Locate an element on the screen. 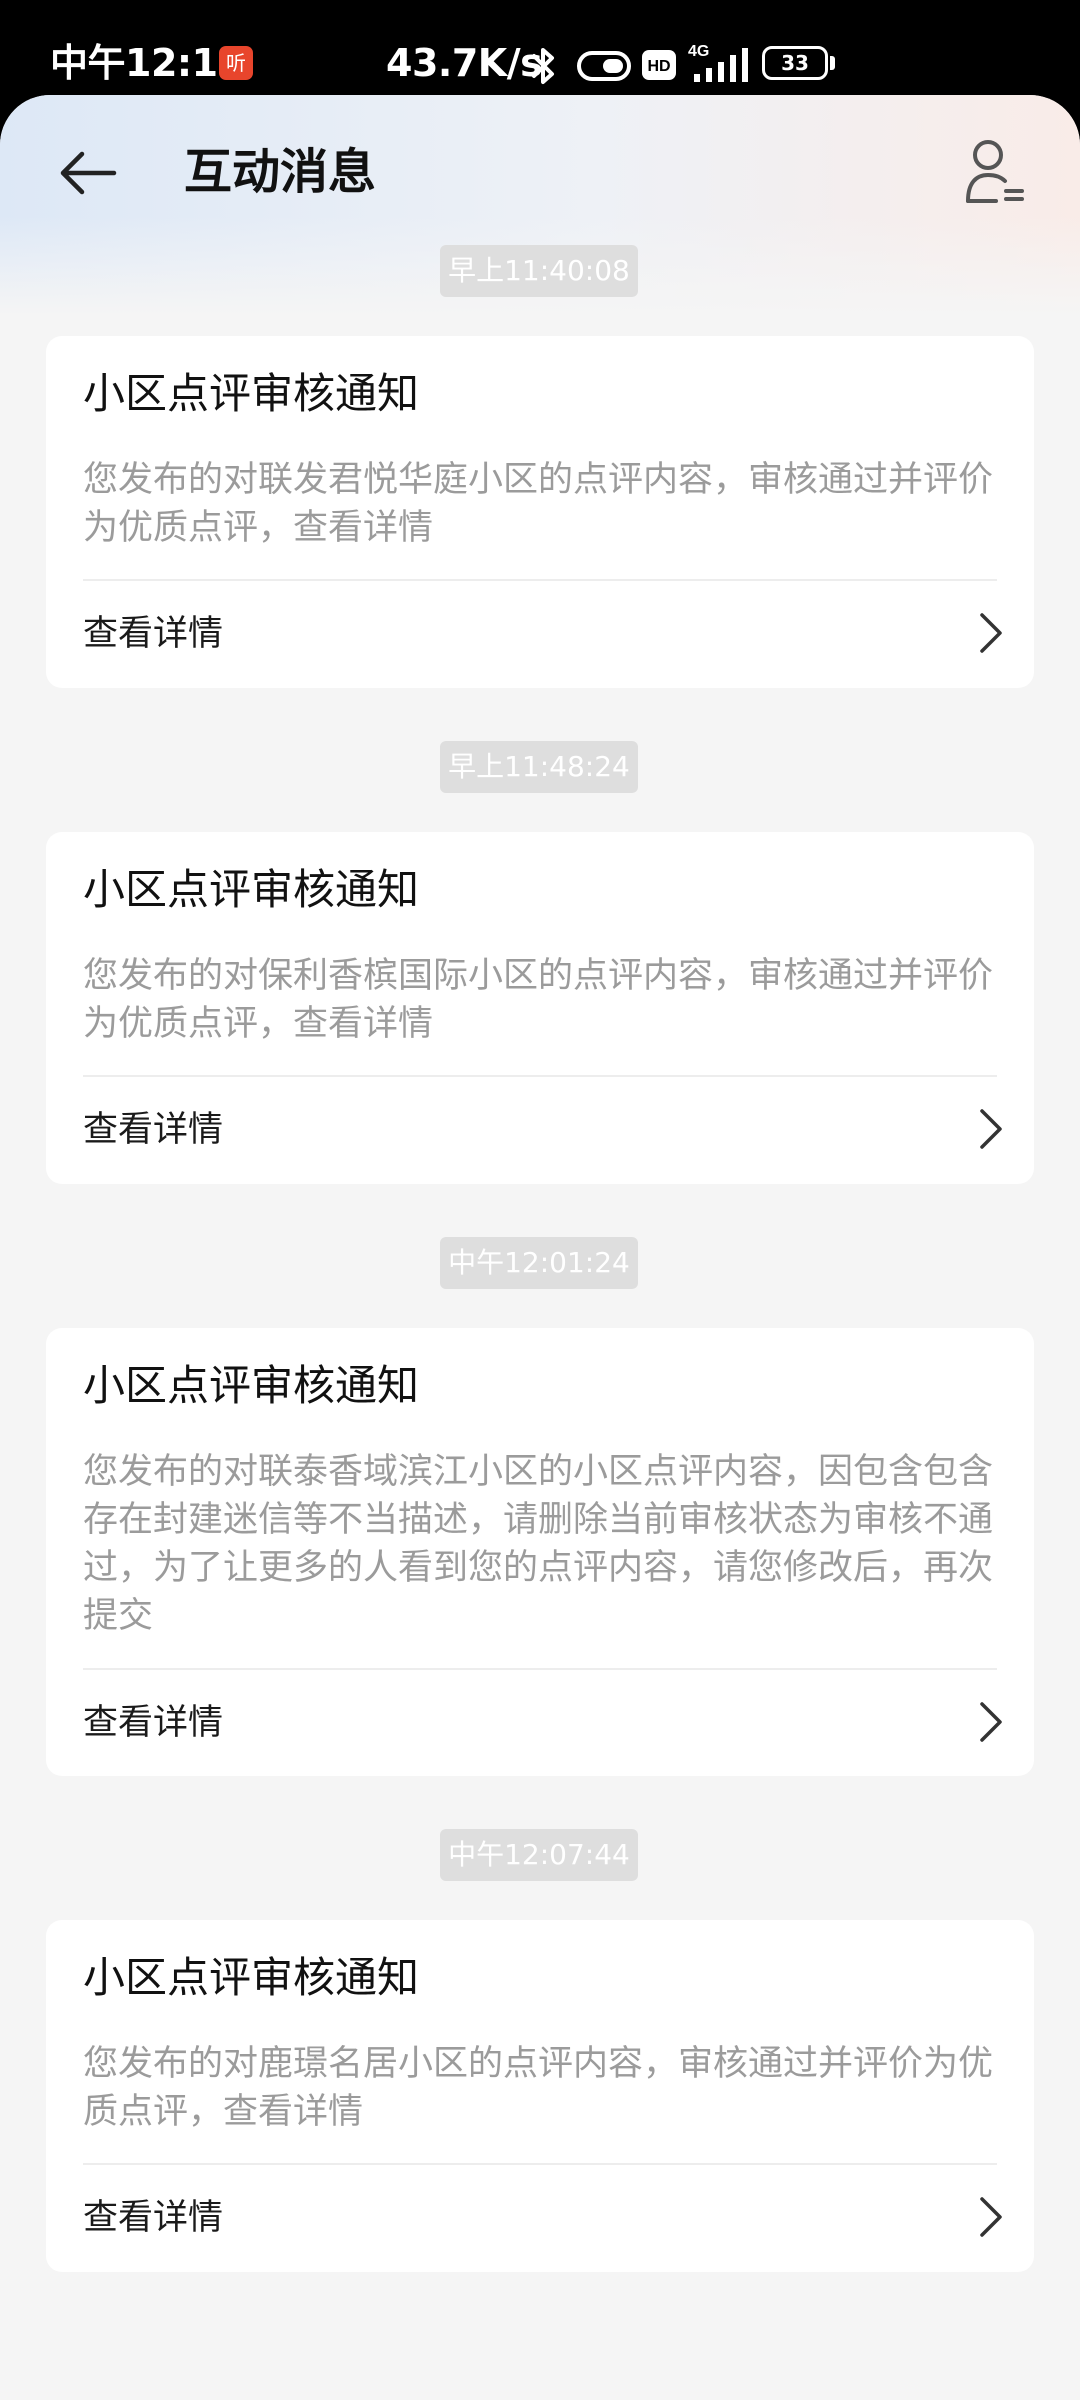 This screenshot has width=1080, height=2400. page-title: 互动消息 is located at coordinates (280, 172).